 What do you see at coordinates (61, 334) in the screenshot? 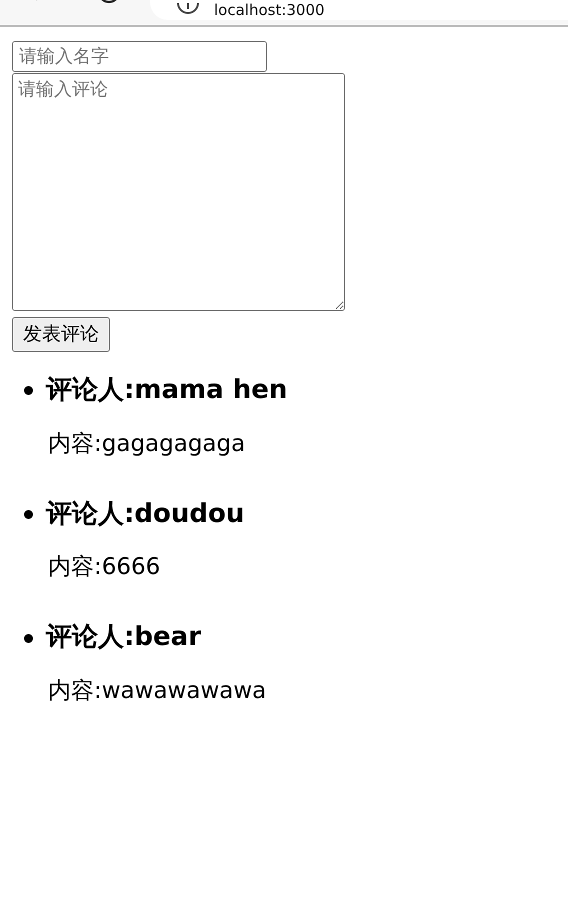
I see `submit-button: 发表评论` at bounding box center [61, 334].